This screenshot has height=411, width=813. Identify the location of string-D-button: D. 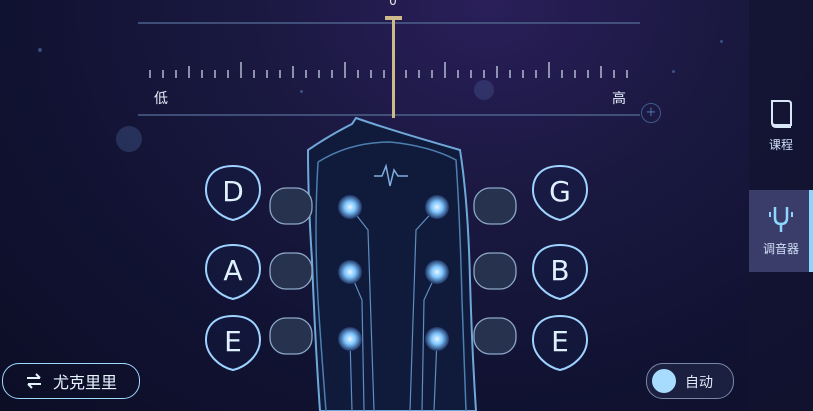
(233, 192).